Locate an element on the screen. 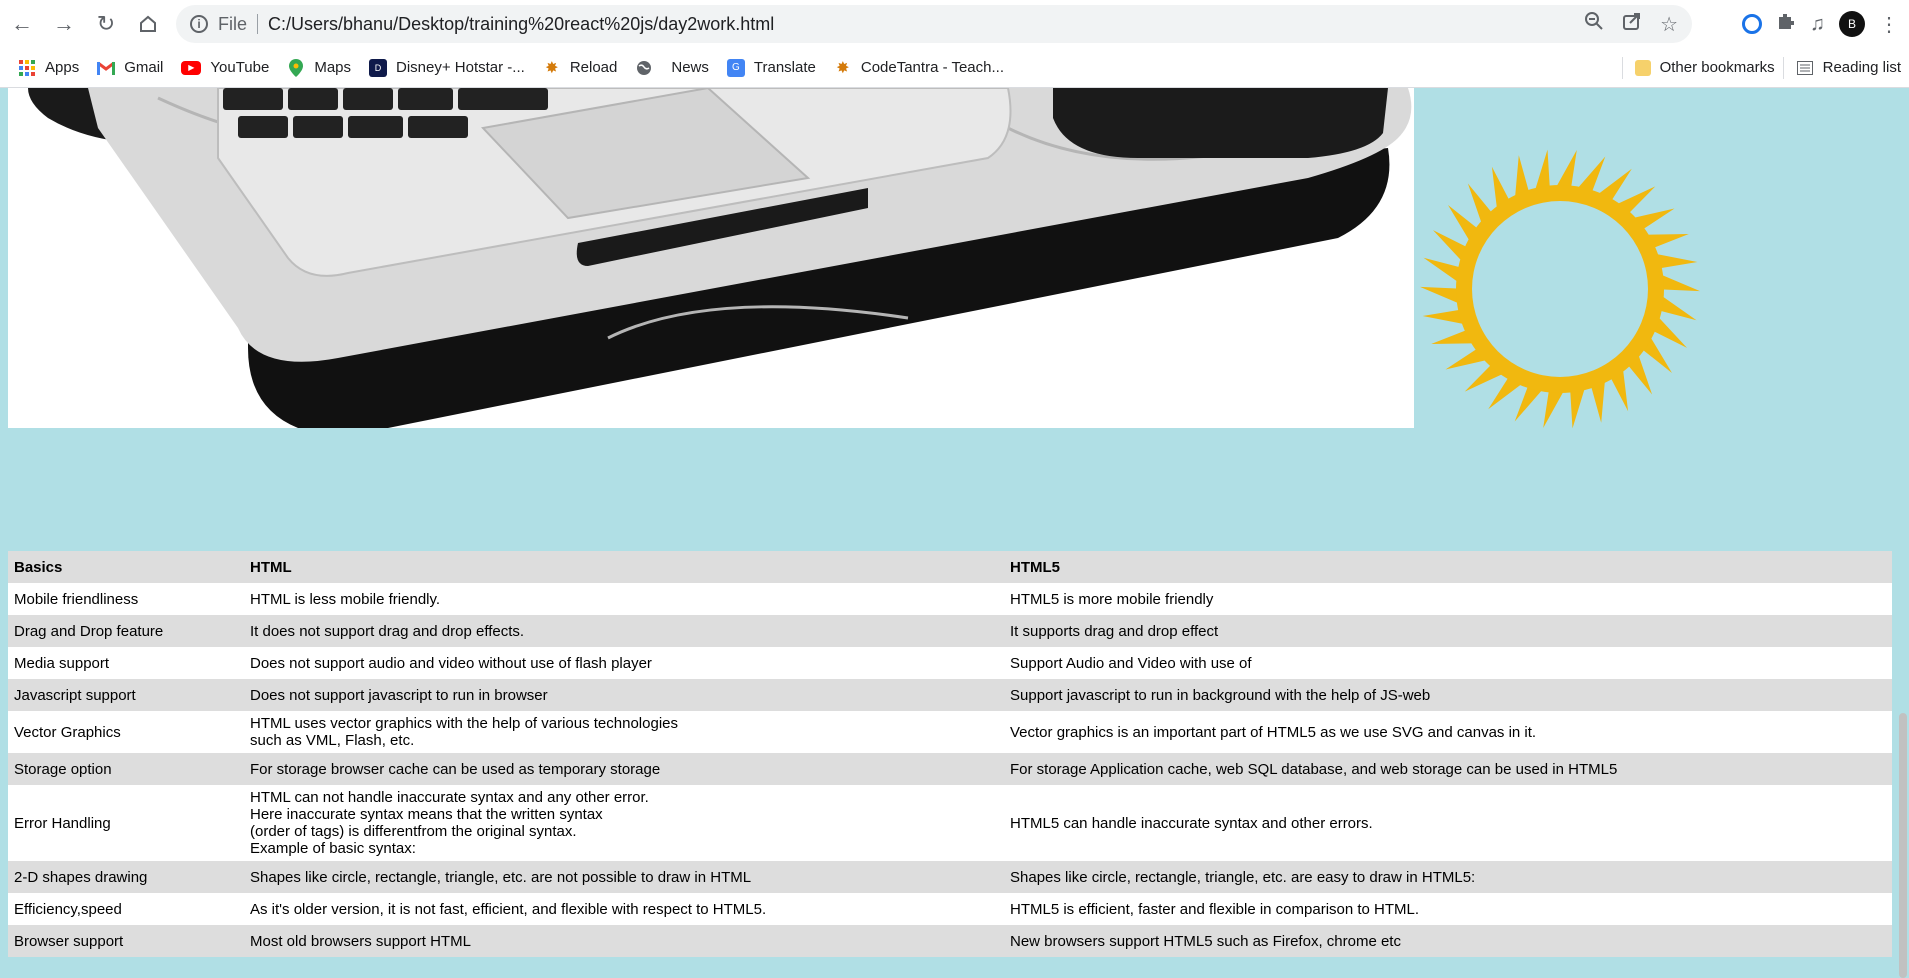 Image resolution: width=1909 pixels, height=978 pixels. cell-basic: Vector Graphics is located at coordinates (67, 732).